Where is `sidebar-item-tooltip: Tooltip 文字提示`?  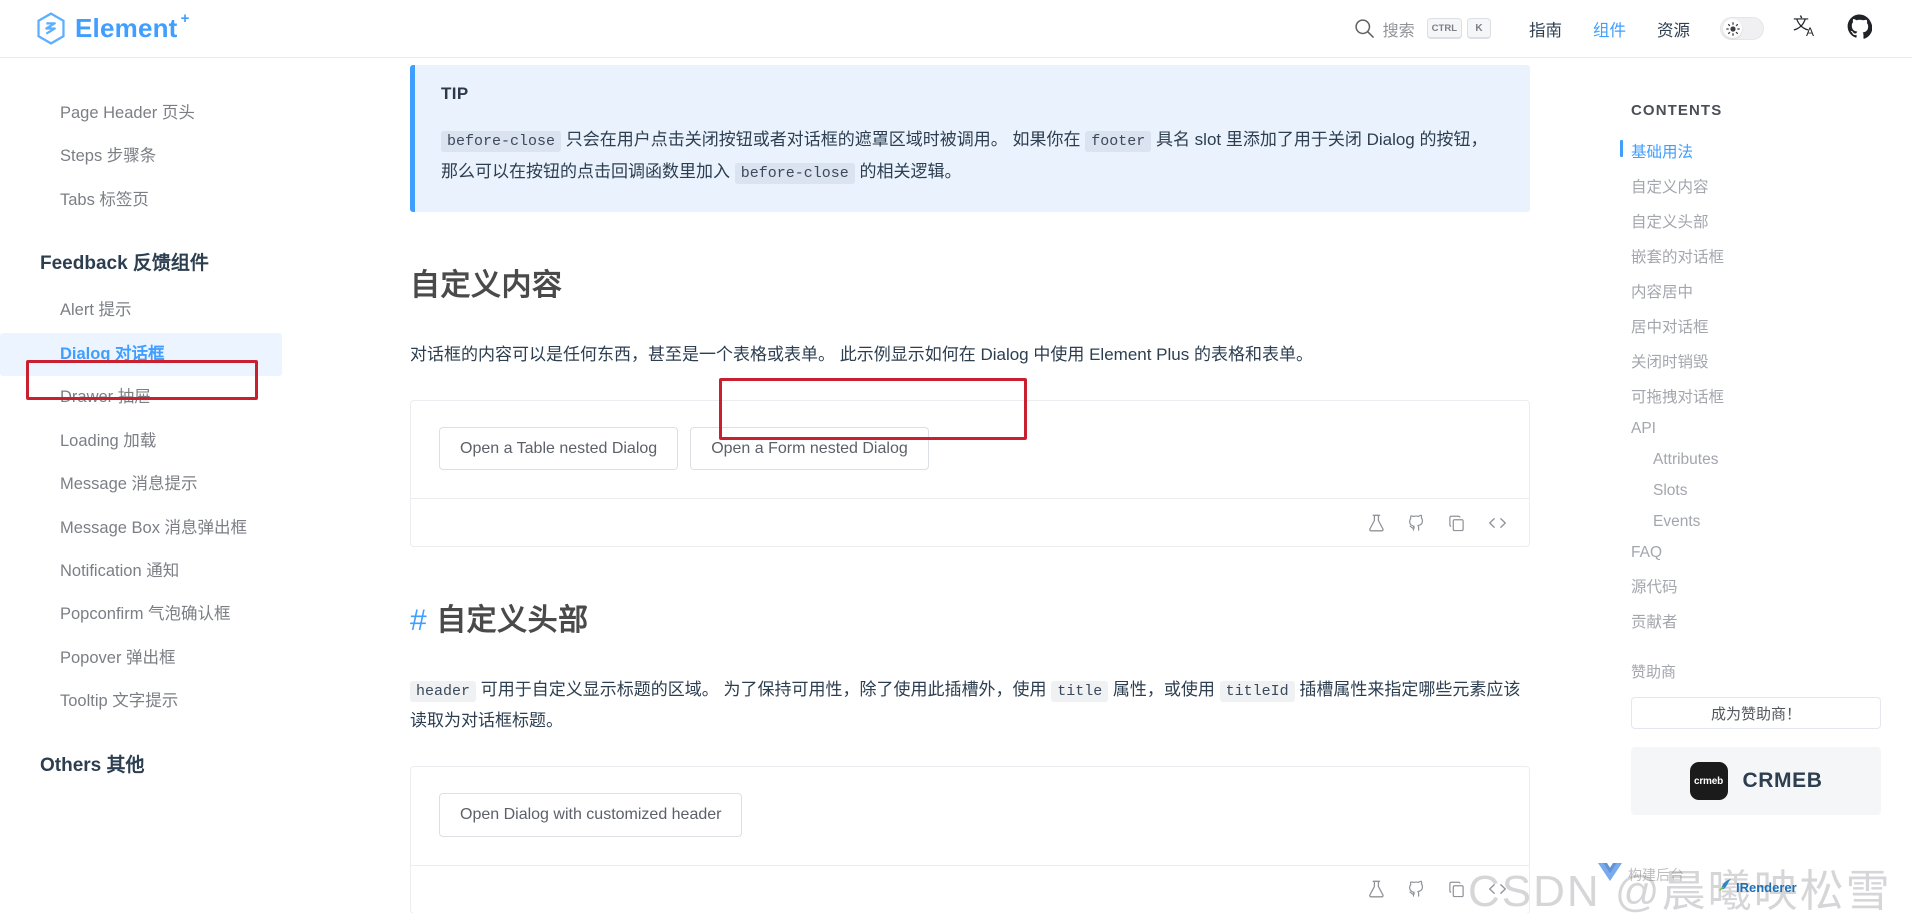 sidebar-item-tooltip: Tooltip 文字提示 is located at coordinates (170, 701).